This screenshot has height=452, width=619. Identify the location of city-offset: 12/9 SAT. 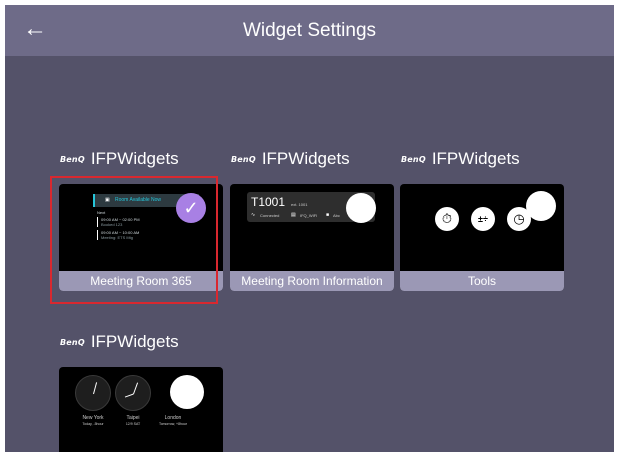
(133, 424).